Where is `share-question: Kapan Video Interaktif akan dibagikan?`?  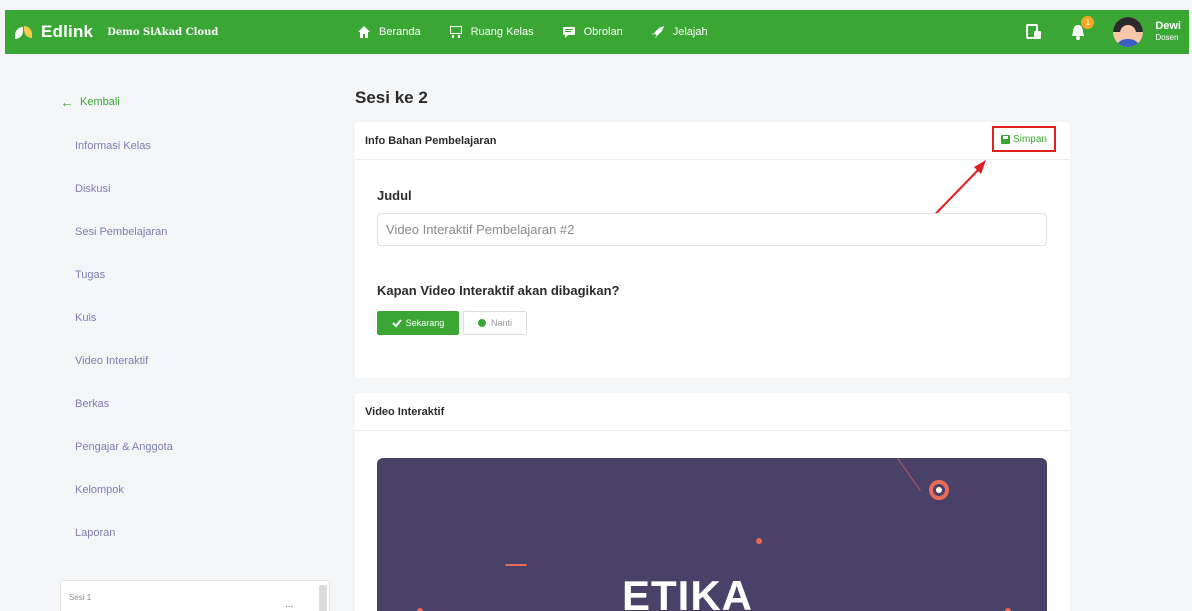 share-question: Kapan Video Interaktif akan dibagikan? is located at coordinates (498, 290).